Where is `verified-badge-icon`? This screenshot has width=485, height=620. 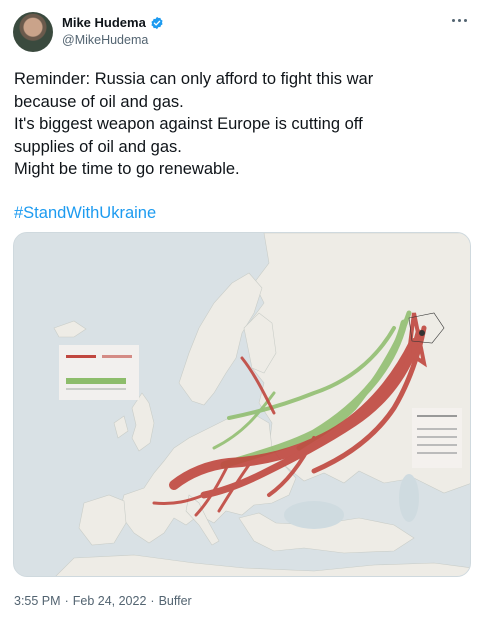 verified-badge-icon is located at coordinates (157, 22).